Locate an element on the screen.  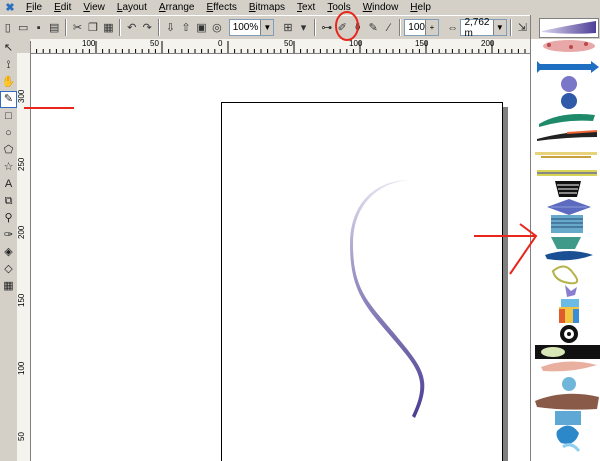
toolbox: ↖ ⟟ ✋ ✎ □ ○ ⬠ ☆ A ⧉ ⚲ ✑ ◈ ◇ ▦ is located at coordinates (9, 250).